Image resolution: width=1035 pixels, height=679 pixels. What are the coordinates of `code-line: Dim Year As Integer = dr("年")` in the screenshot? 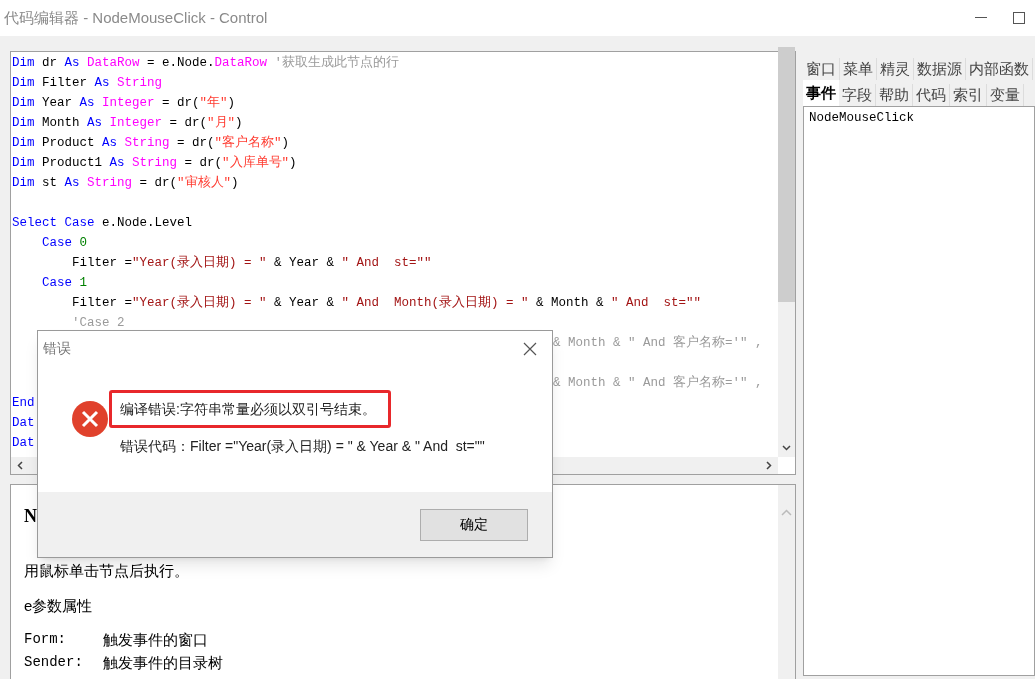 It's located at (124, 103).